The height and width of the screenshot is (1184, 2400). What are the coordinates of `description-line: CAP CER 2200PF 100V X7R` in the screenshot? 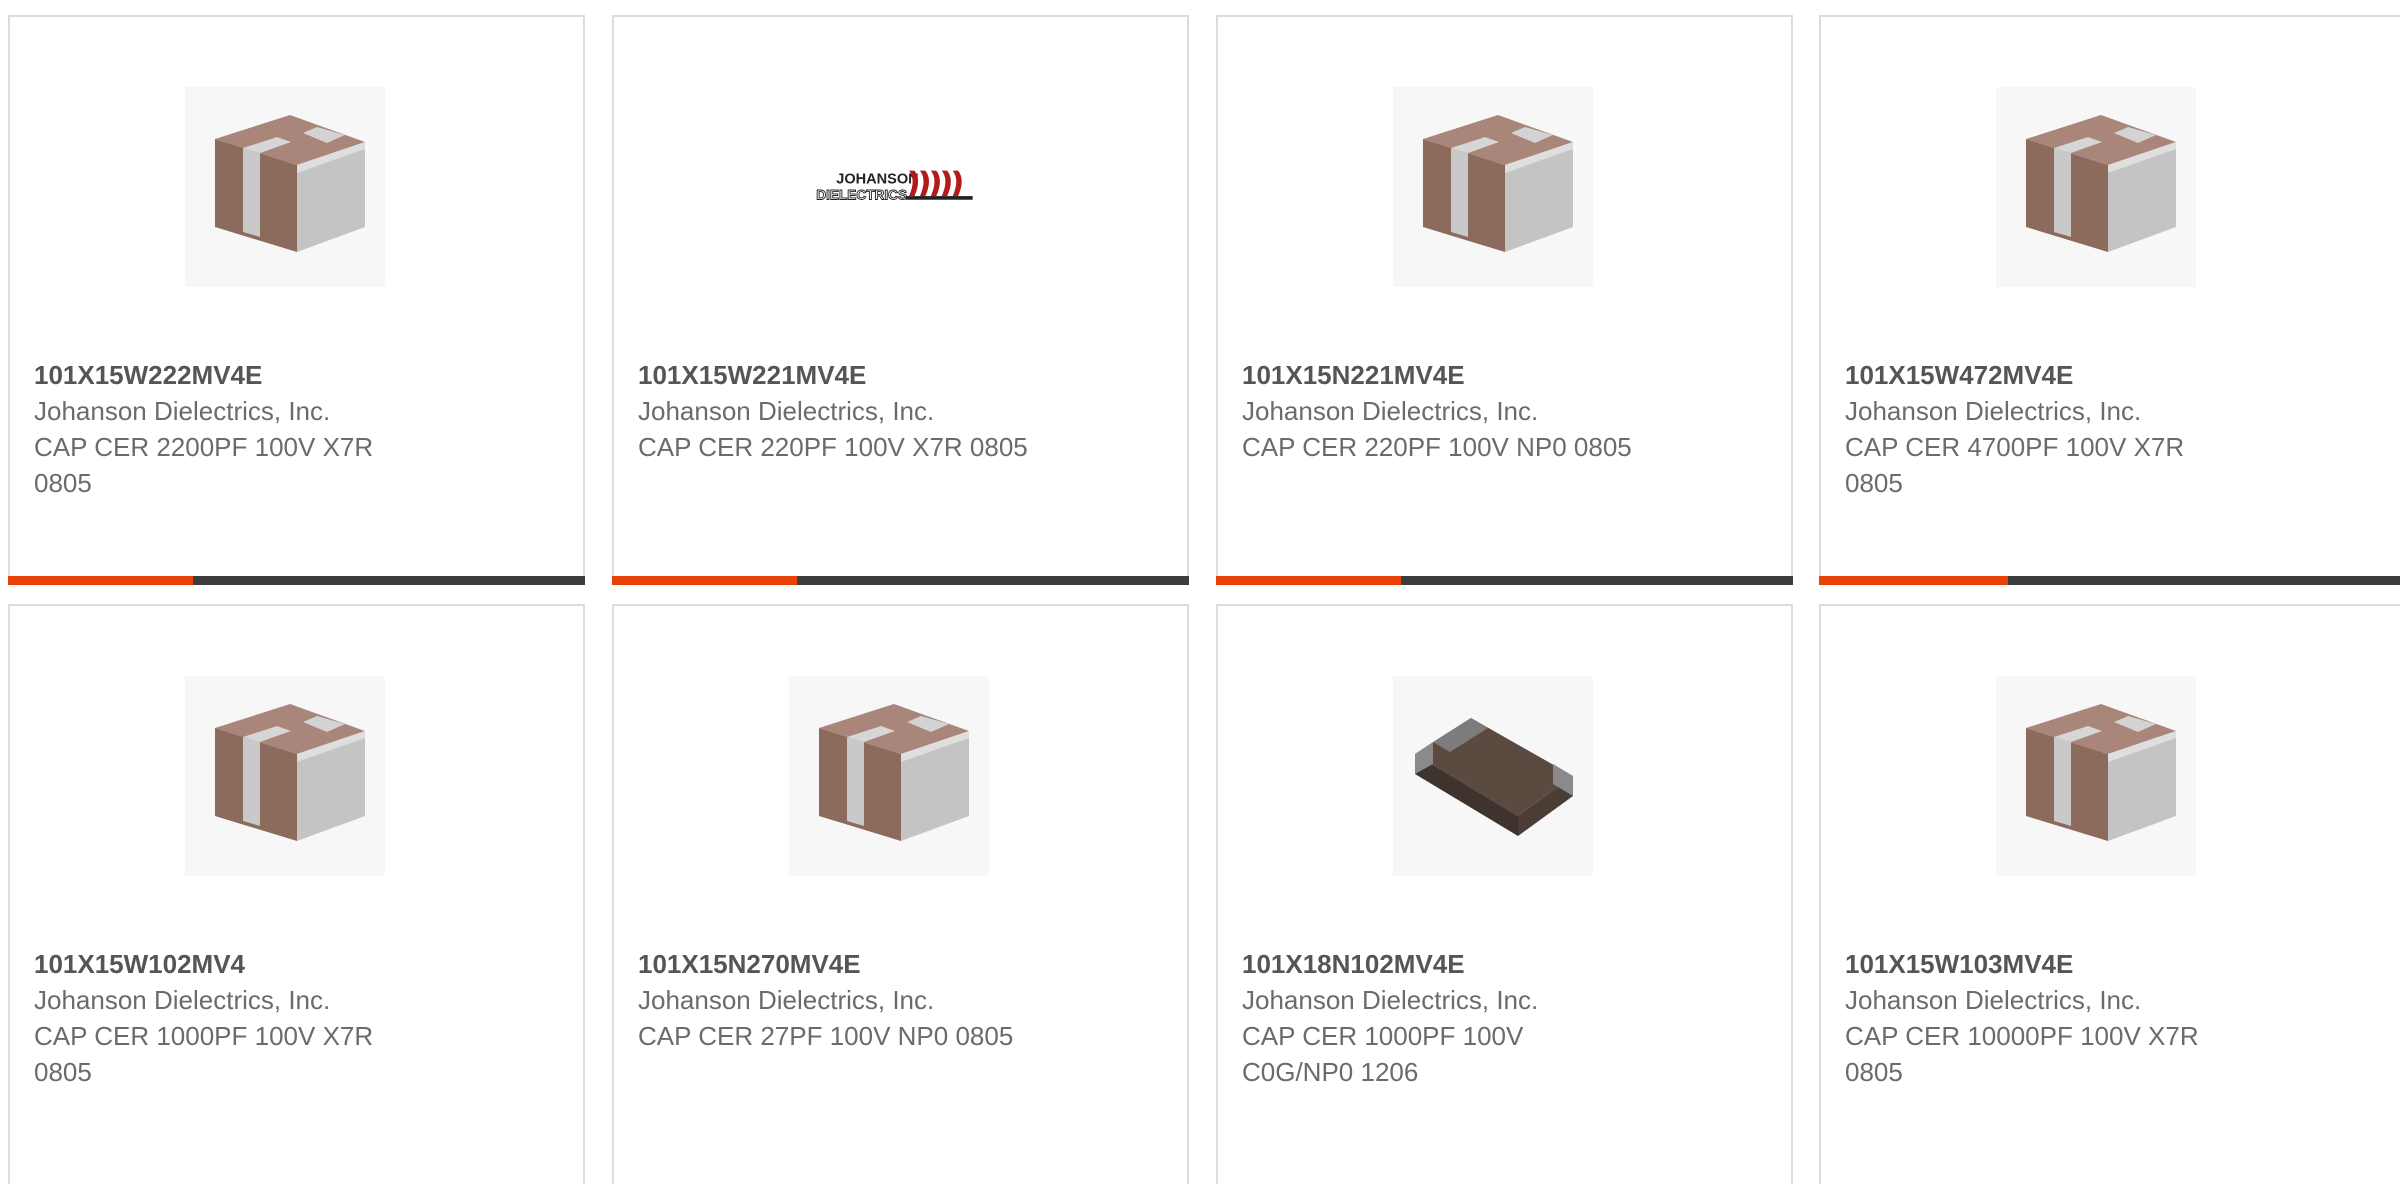 It's located at (204, 447).